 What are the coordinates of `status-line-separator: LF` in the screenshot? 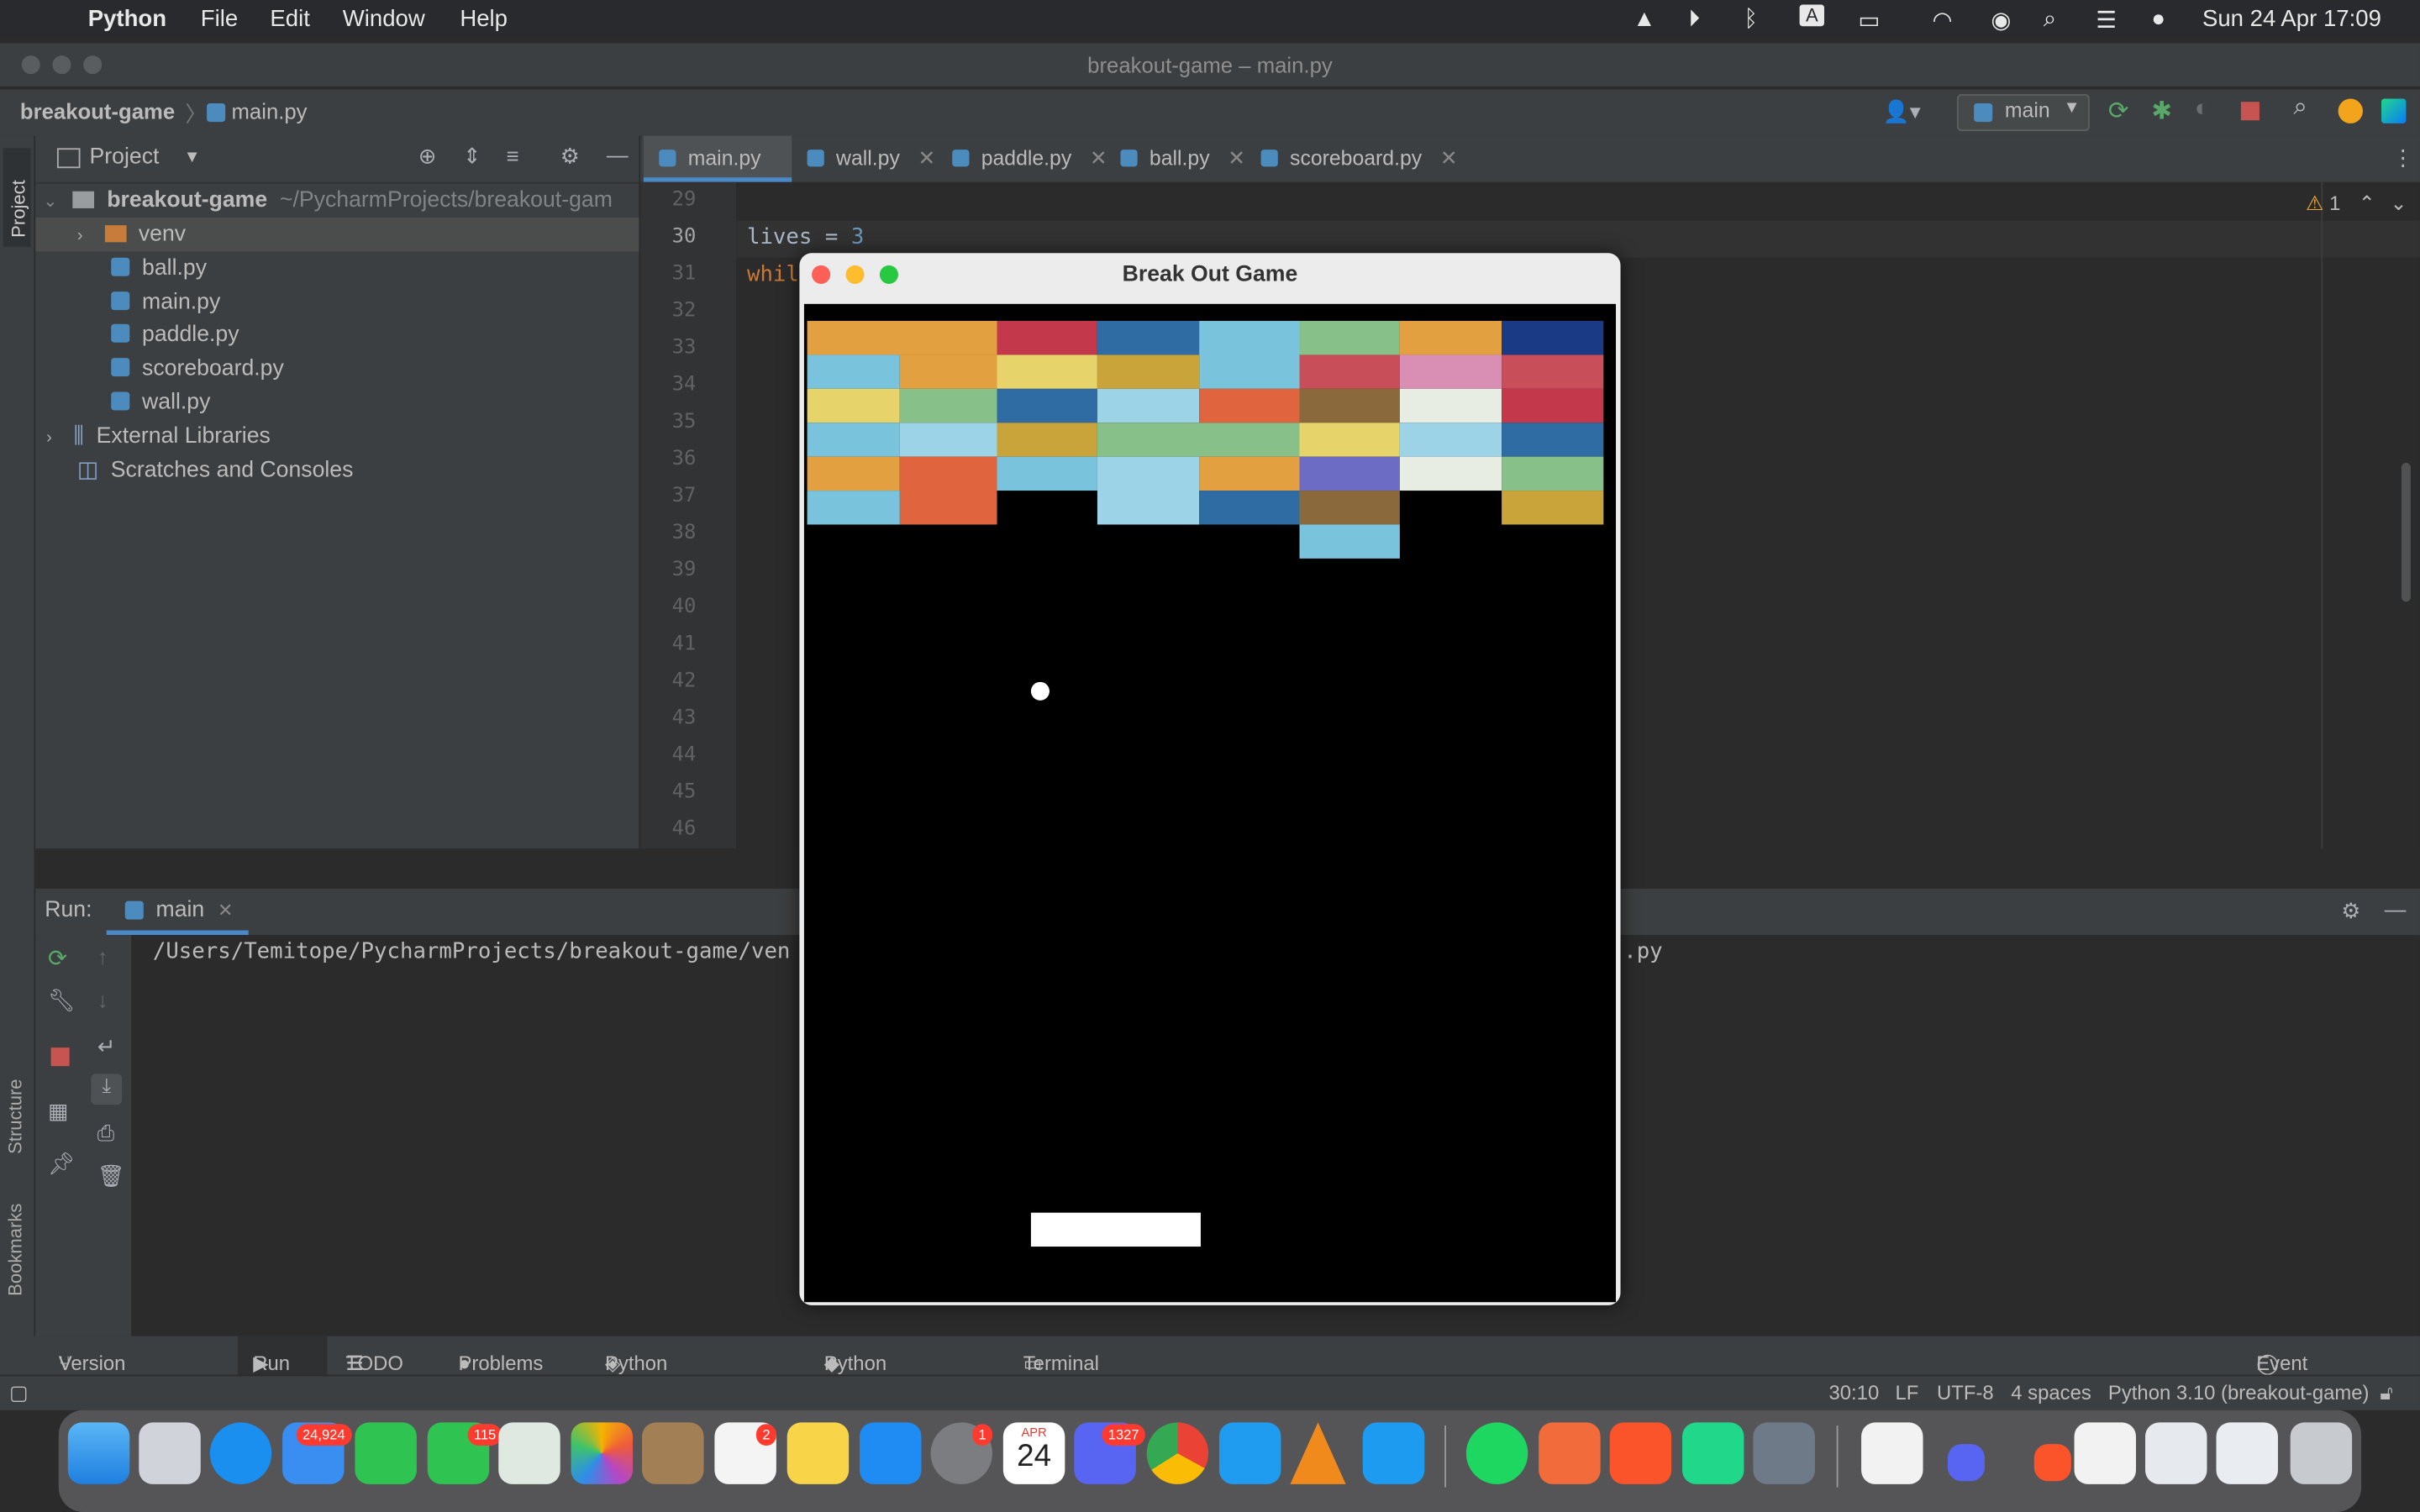 It's located at (1907, 1392).